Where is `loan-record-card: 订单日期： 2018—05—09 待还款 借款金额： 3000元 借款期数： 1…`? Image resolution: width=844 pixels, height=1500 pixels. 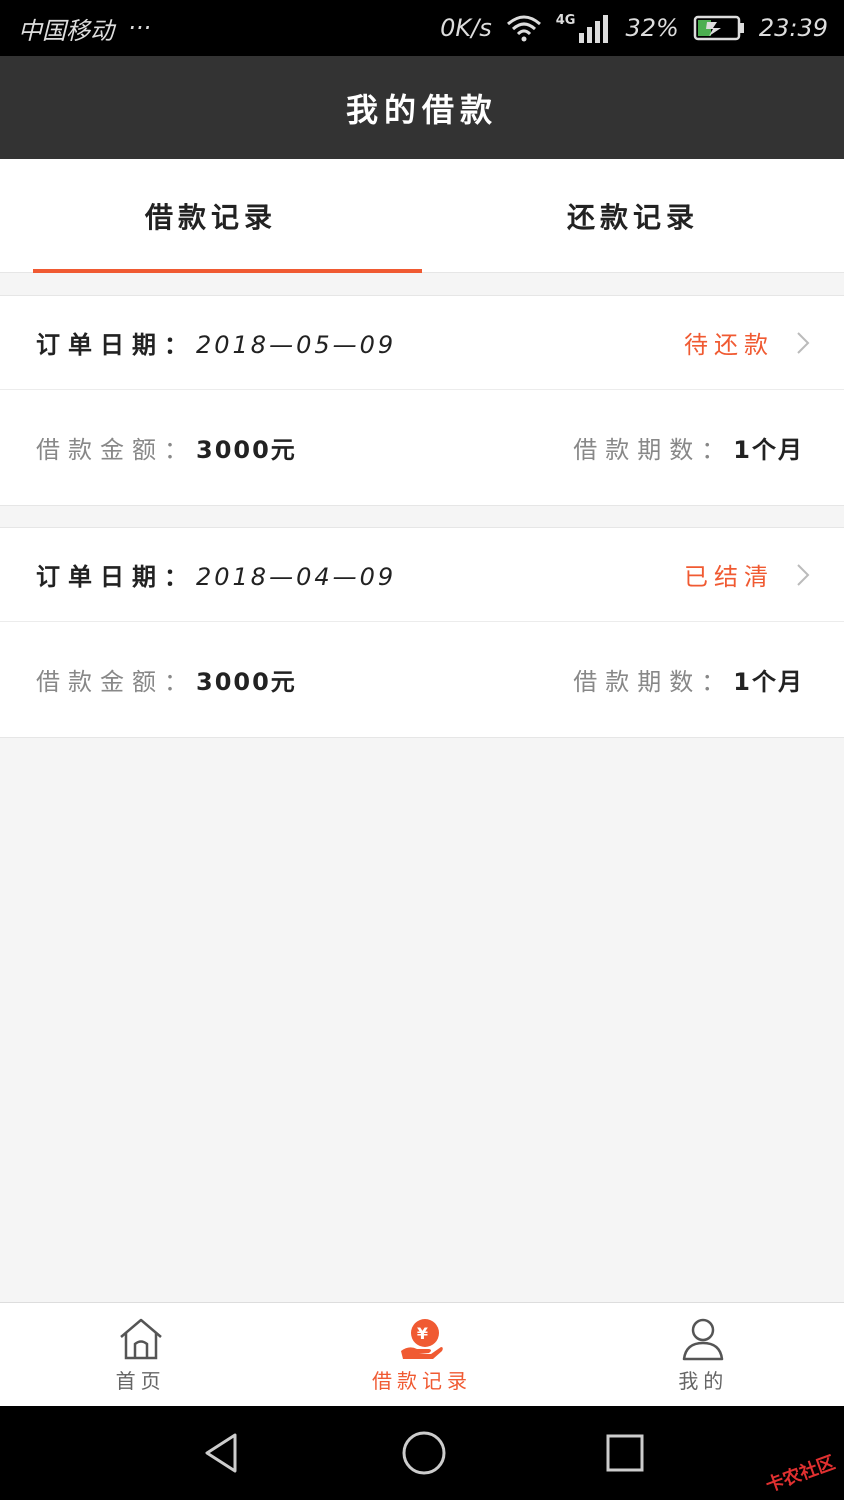
loan-record-card: 订单日期： 2018—05—09 待还款 借款金额： 3000元 借款期数： 1… is located at coordinates (422, 400).